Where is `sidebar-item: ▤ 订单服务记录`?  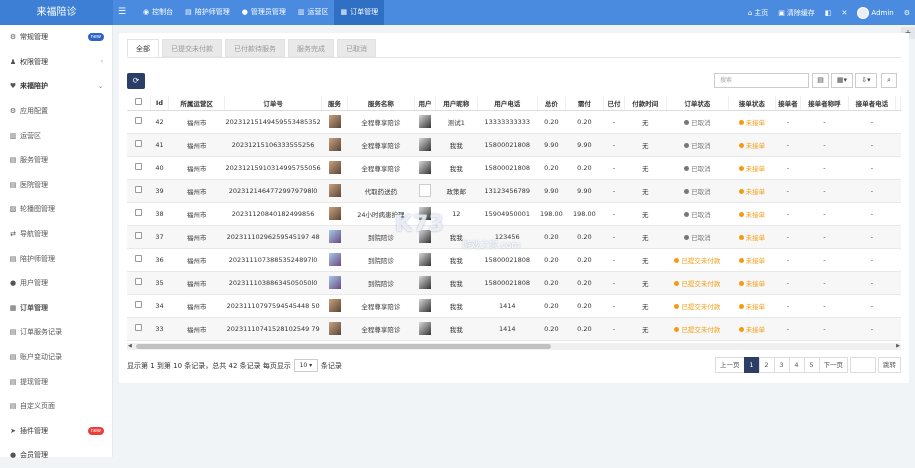 sidebar-item: ▤ 订单服务记录 is located at coordinates (56, 332).